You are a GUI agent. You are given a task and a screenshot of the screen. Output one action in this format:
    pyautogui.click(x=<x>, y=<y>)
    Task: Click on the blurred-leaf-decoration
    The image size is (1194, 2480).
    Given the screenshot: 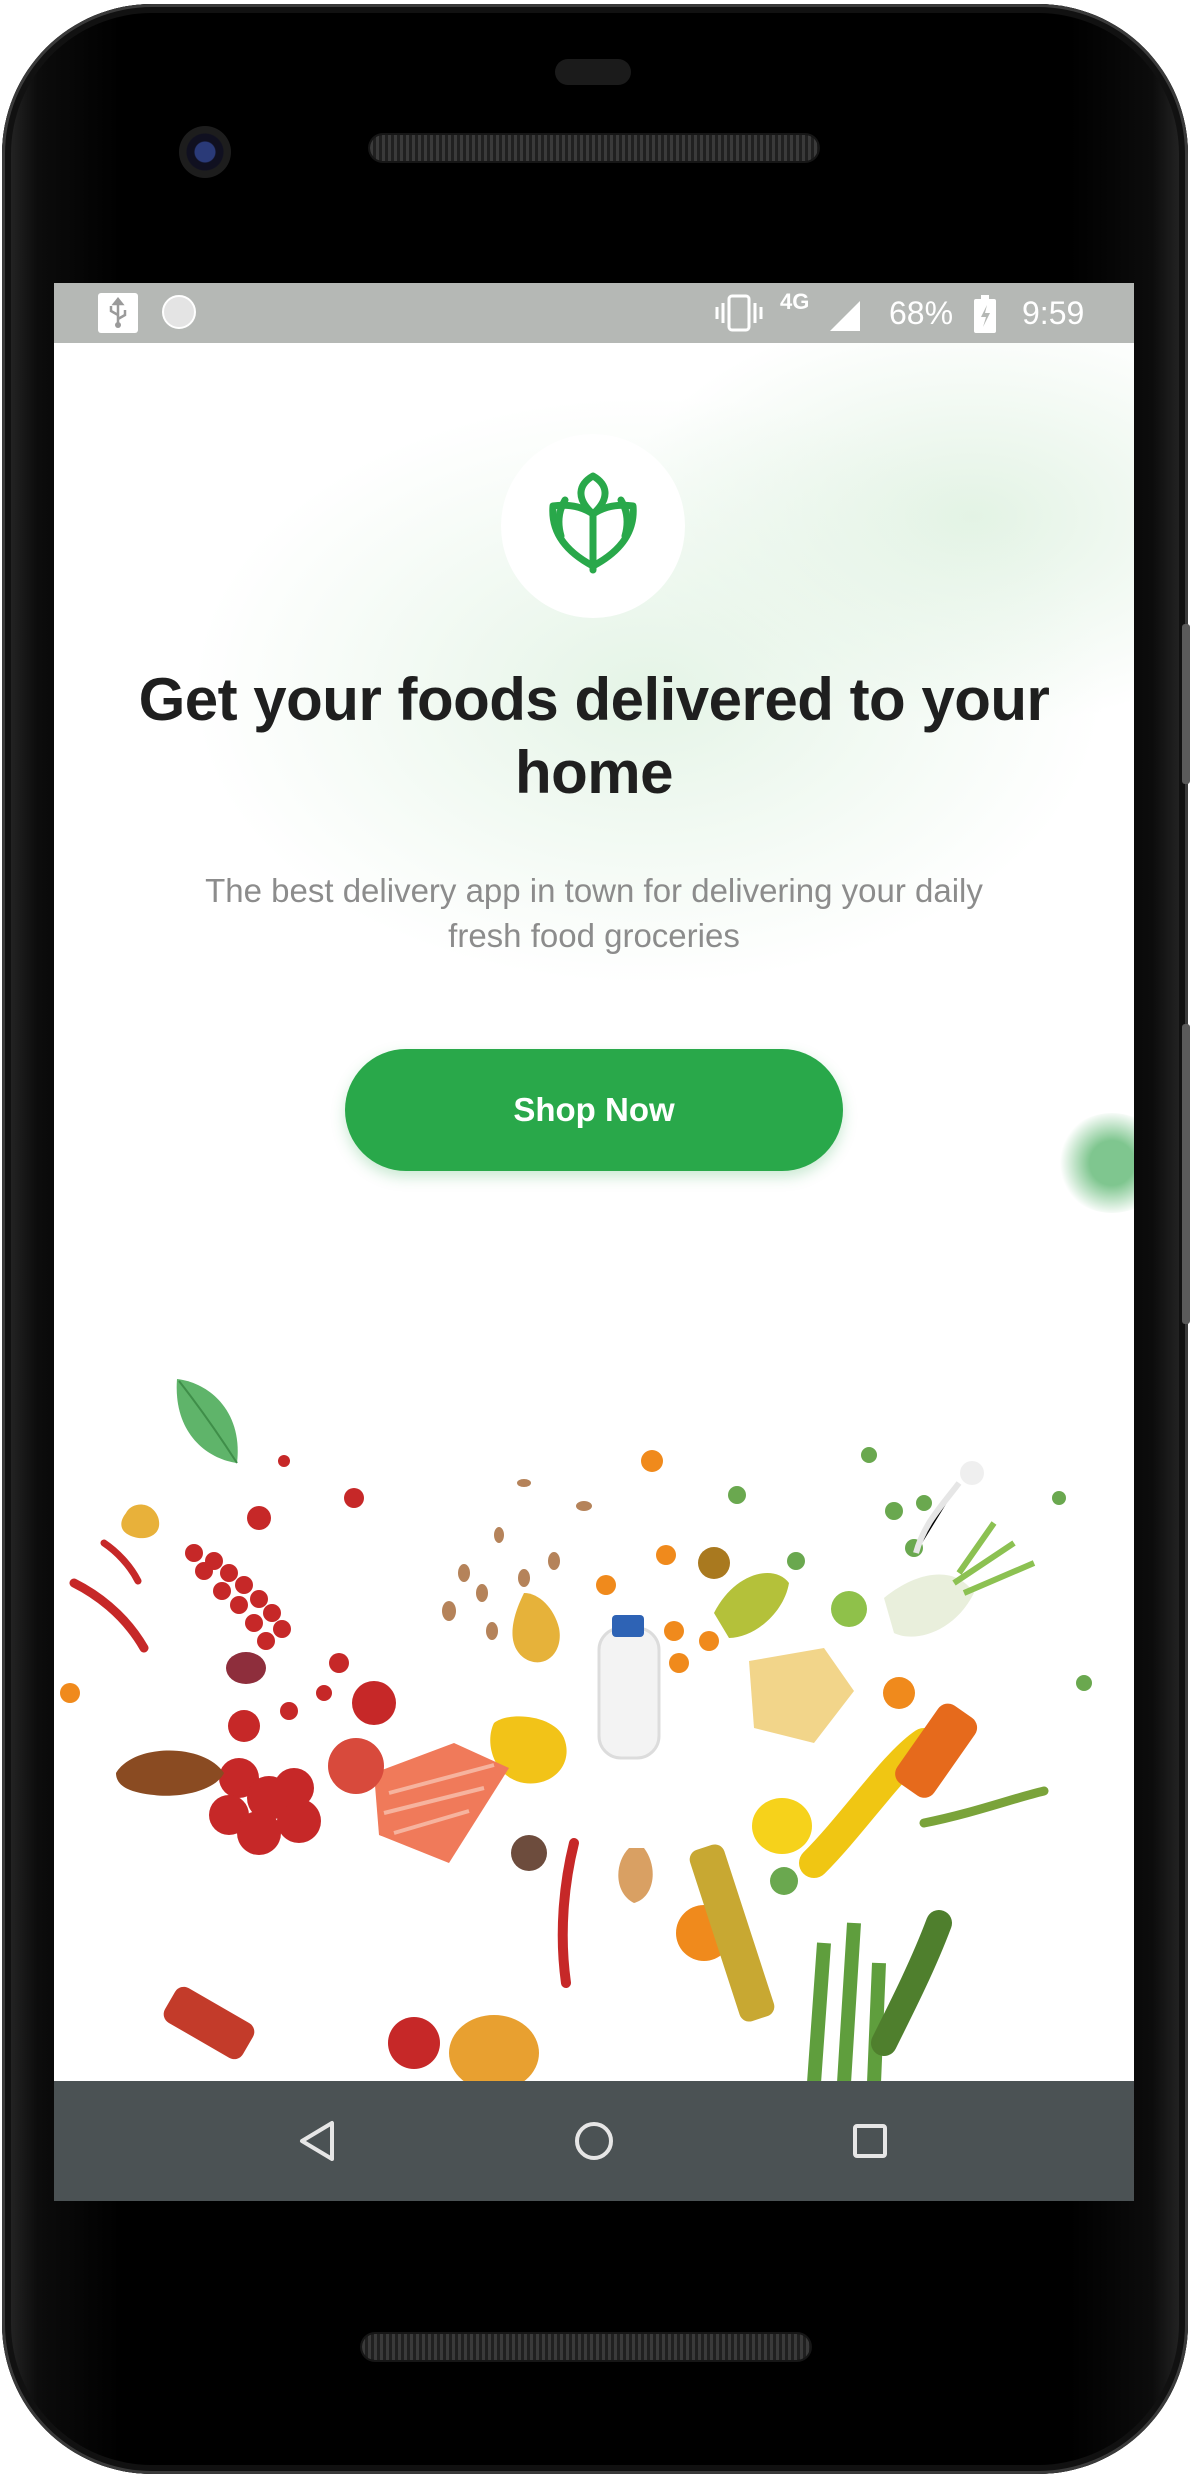 What is the action you would take?
    pyautogui.click(x=1095, y=1163)
    